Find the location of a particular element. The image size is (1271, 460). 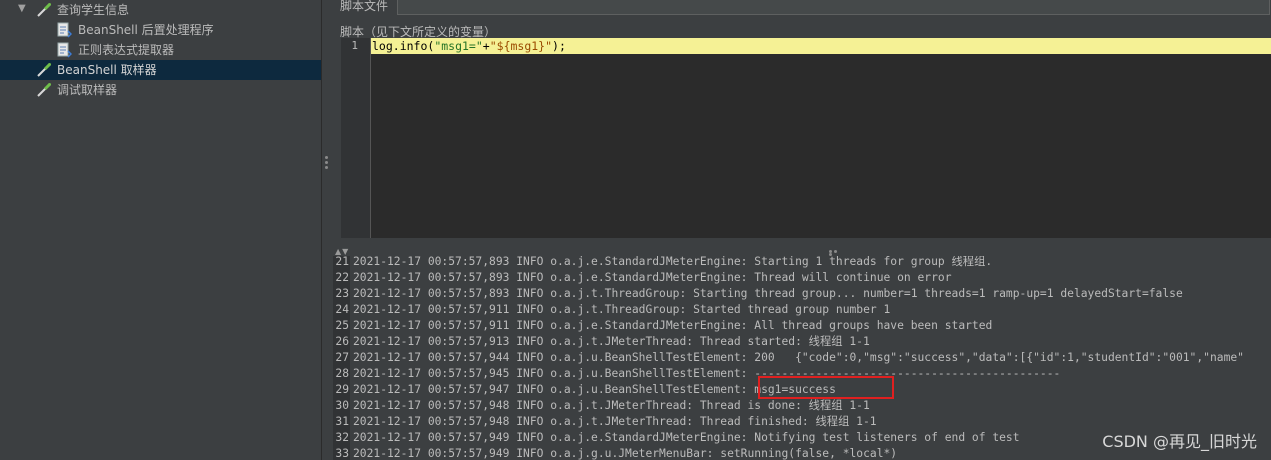

tree-item-label: 查询学生信息 is located at coordinates (93, 10).